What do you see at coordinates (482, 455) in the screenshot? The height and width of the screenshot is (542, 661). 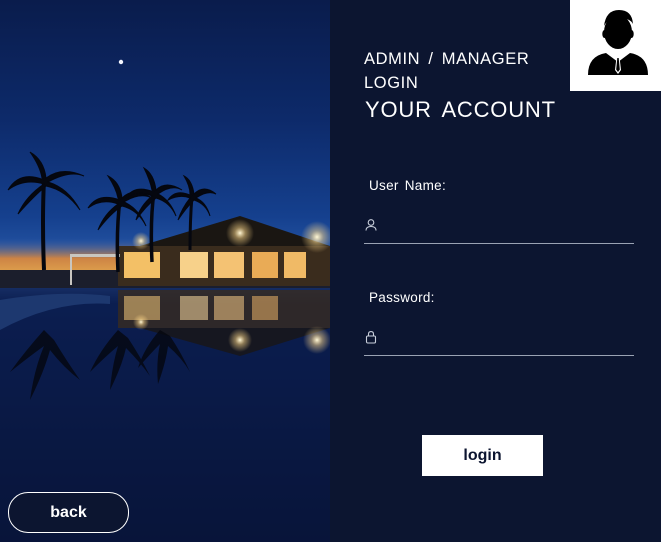 I see `login-button: login` at bounding box center [482, 455].